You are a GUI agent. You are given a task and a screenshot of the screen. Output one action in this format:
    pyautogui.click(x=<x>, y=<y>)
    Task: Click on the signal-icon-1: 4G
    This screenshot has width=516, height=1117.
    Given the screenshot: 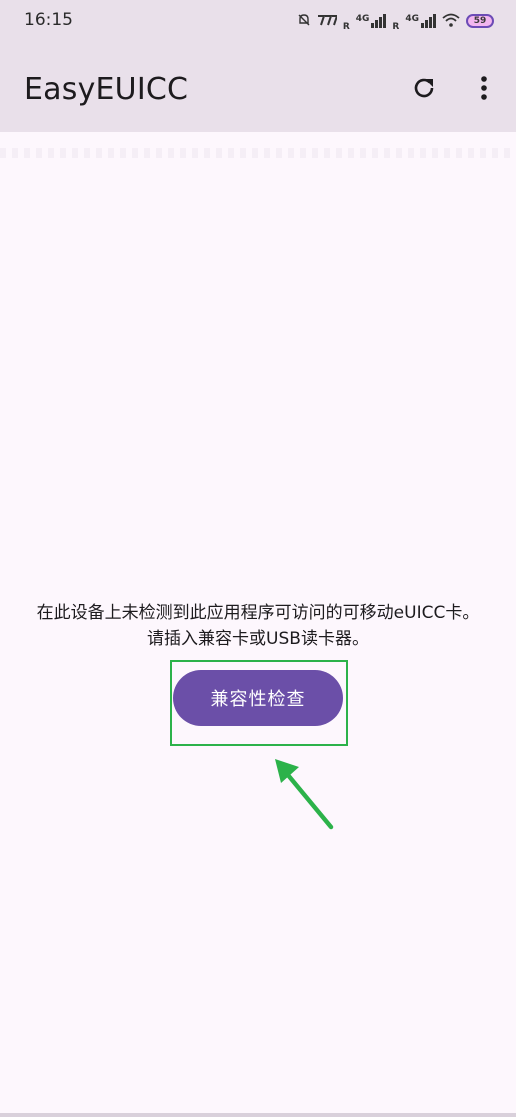 What is the action you would take?
    pyautogui.click(x=371, y=21)
    